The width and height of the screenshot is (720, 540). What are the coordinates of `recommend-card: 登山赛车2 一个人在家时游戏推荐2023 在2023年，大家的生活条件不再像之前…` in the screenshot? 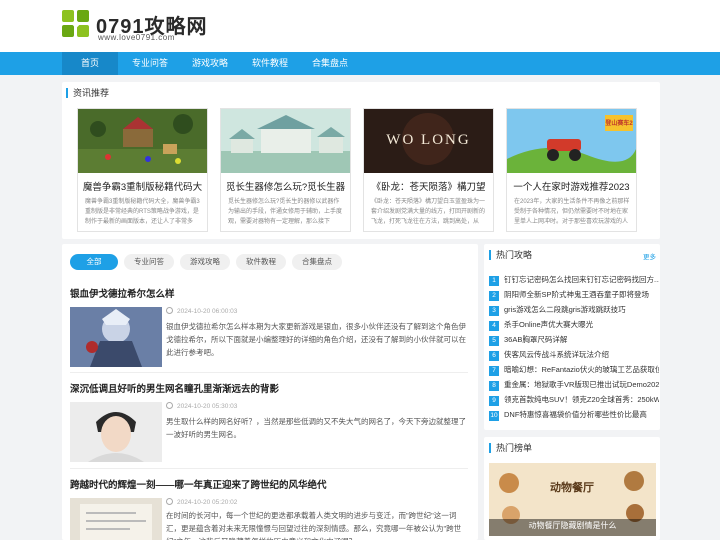 It's located at (571, 170).